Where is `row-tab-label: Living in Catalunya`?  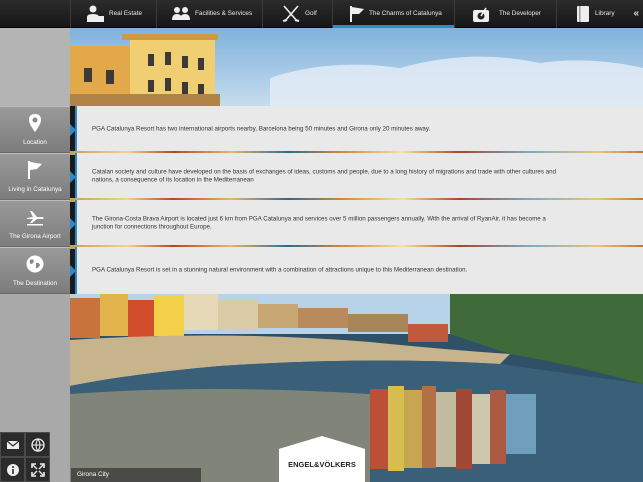 row-tab-label: Living in Catalunya is located at coordinates (35, 189).